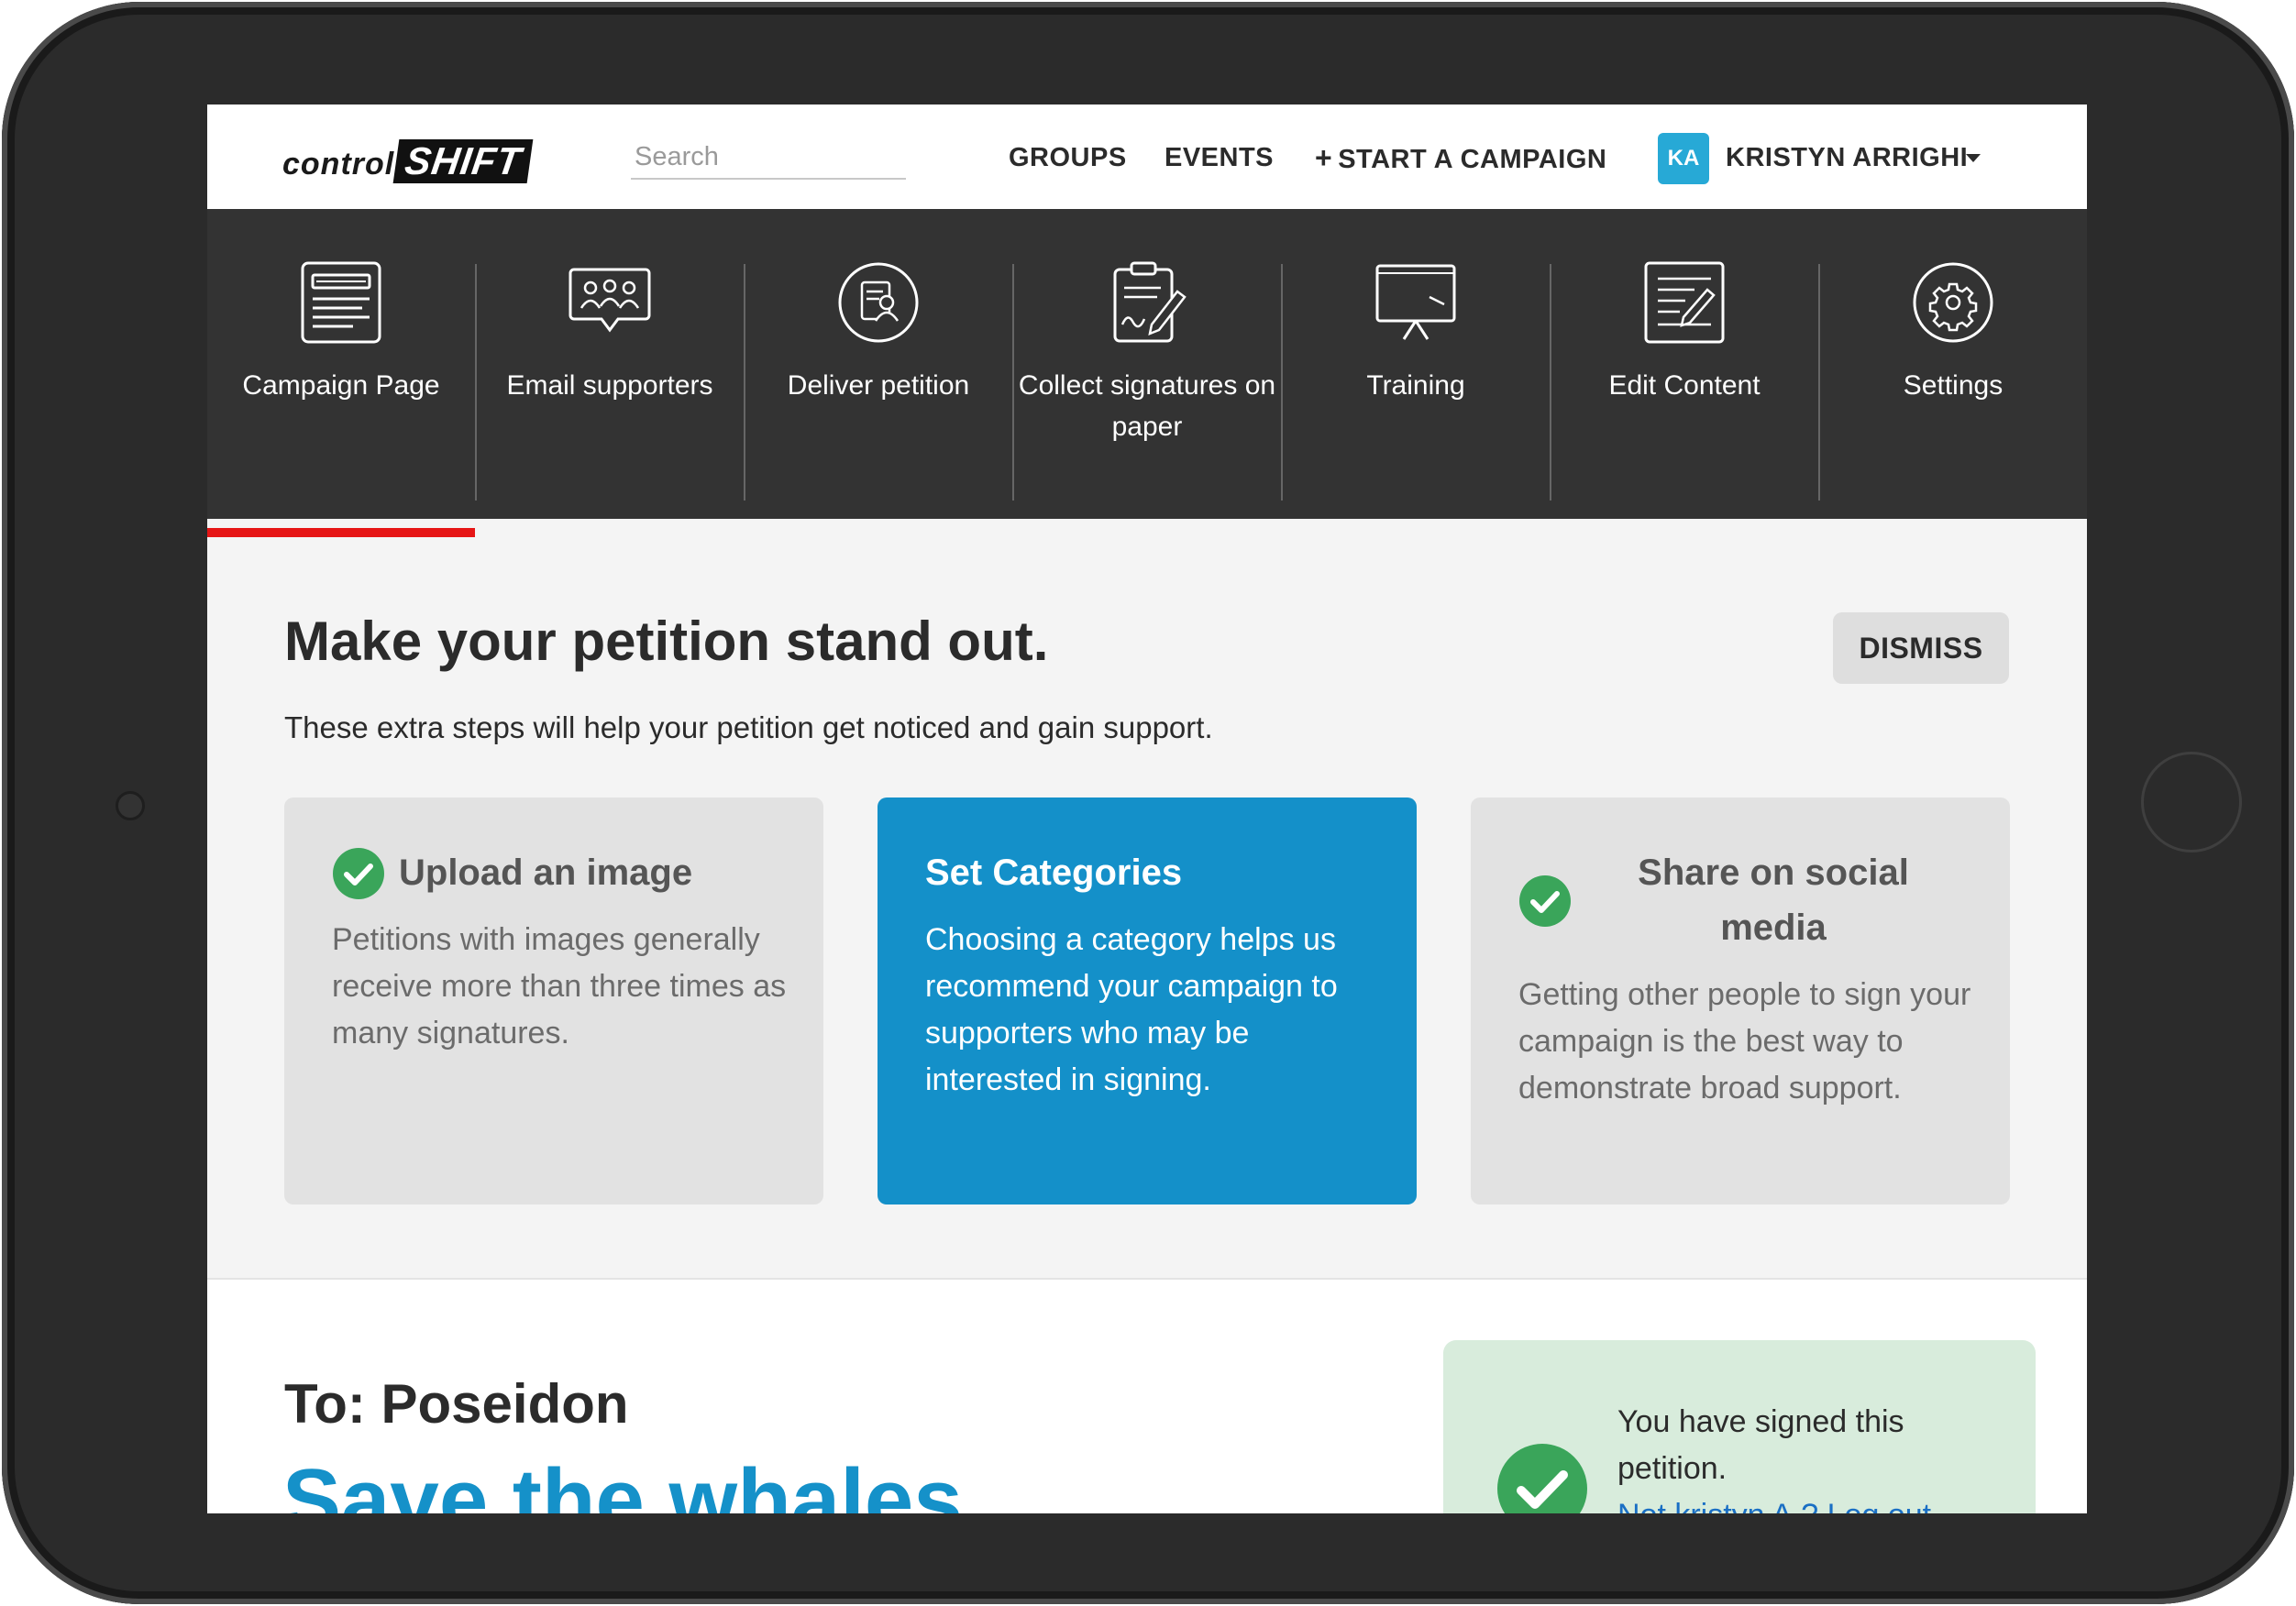  Describe the element at coordinates (622, 1482) in the screenshot. I see `petition-title: Save the whales` at that location.